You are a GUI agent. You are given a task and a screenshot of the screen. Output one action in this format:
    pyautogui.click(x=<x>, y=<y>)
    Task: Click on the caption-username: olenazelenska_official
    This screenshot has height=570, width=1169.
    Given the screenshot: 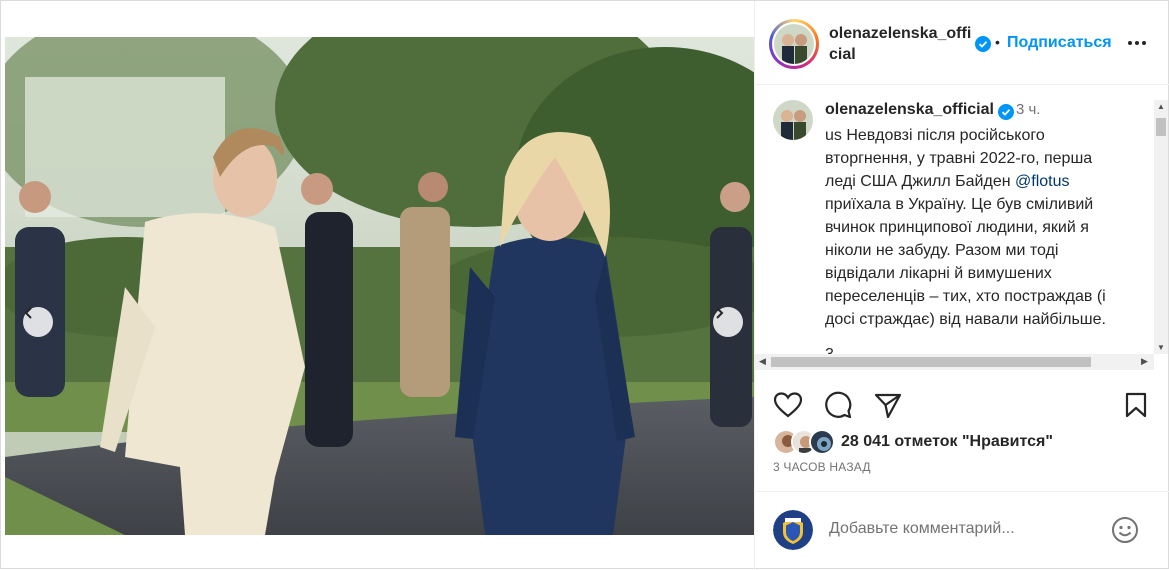 What is the action you would take?
    pyautogui.click(x=909, y=109)
    